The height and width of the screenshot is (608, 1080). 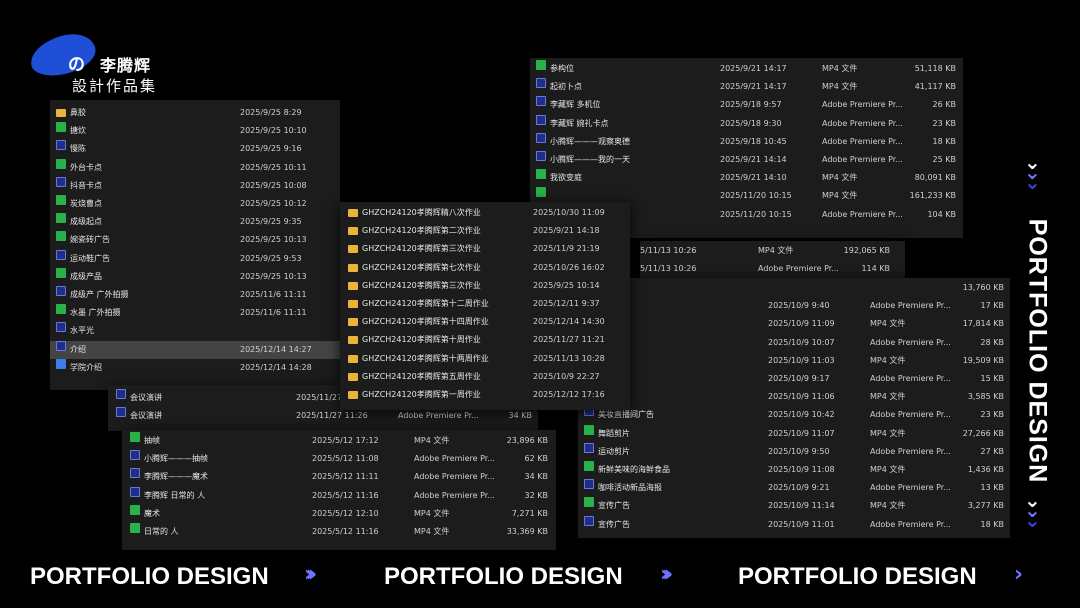 I want to click on file-row: 婉瓷砖广告 2025/9/25 10:13, so click(x=195, y=240).